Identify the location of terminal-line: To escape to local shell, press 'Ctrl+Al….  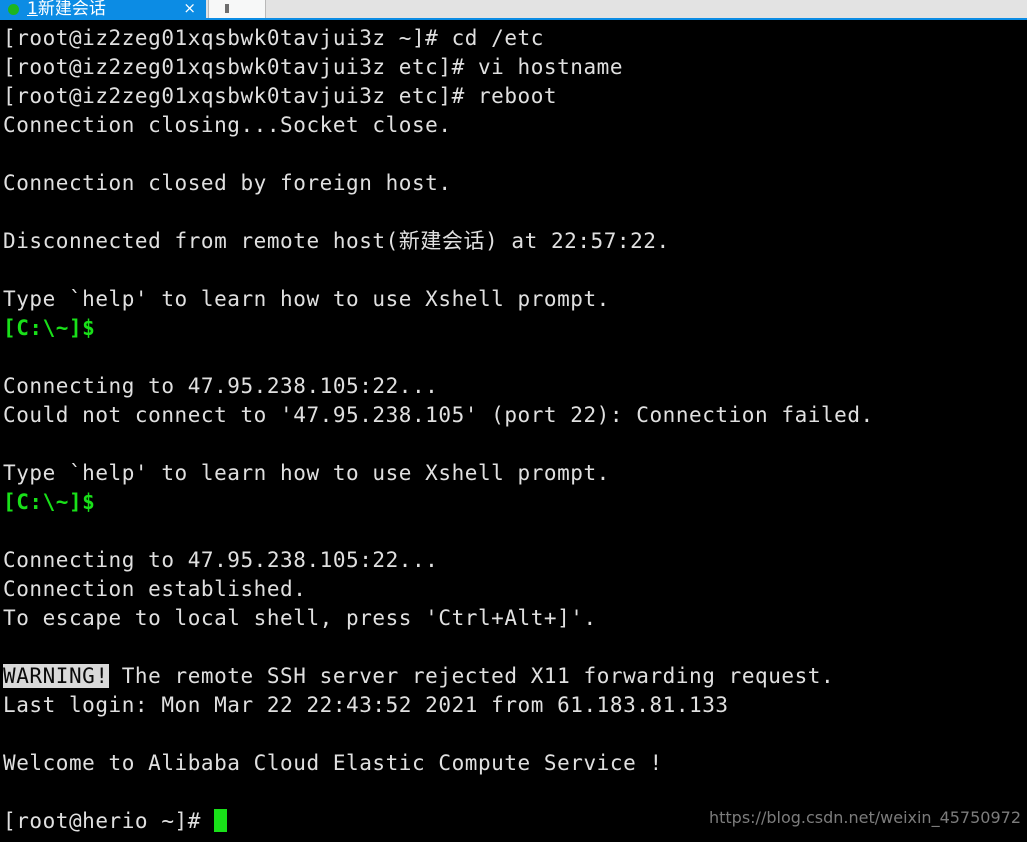
(513, 618).